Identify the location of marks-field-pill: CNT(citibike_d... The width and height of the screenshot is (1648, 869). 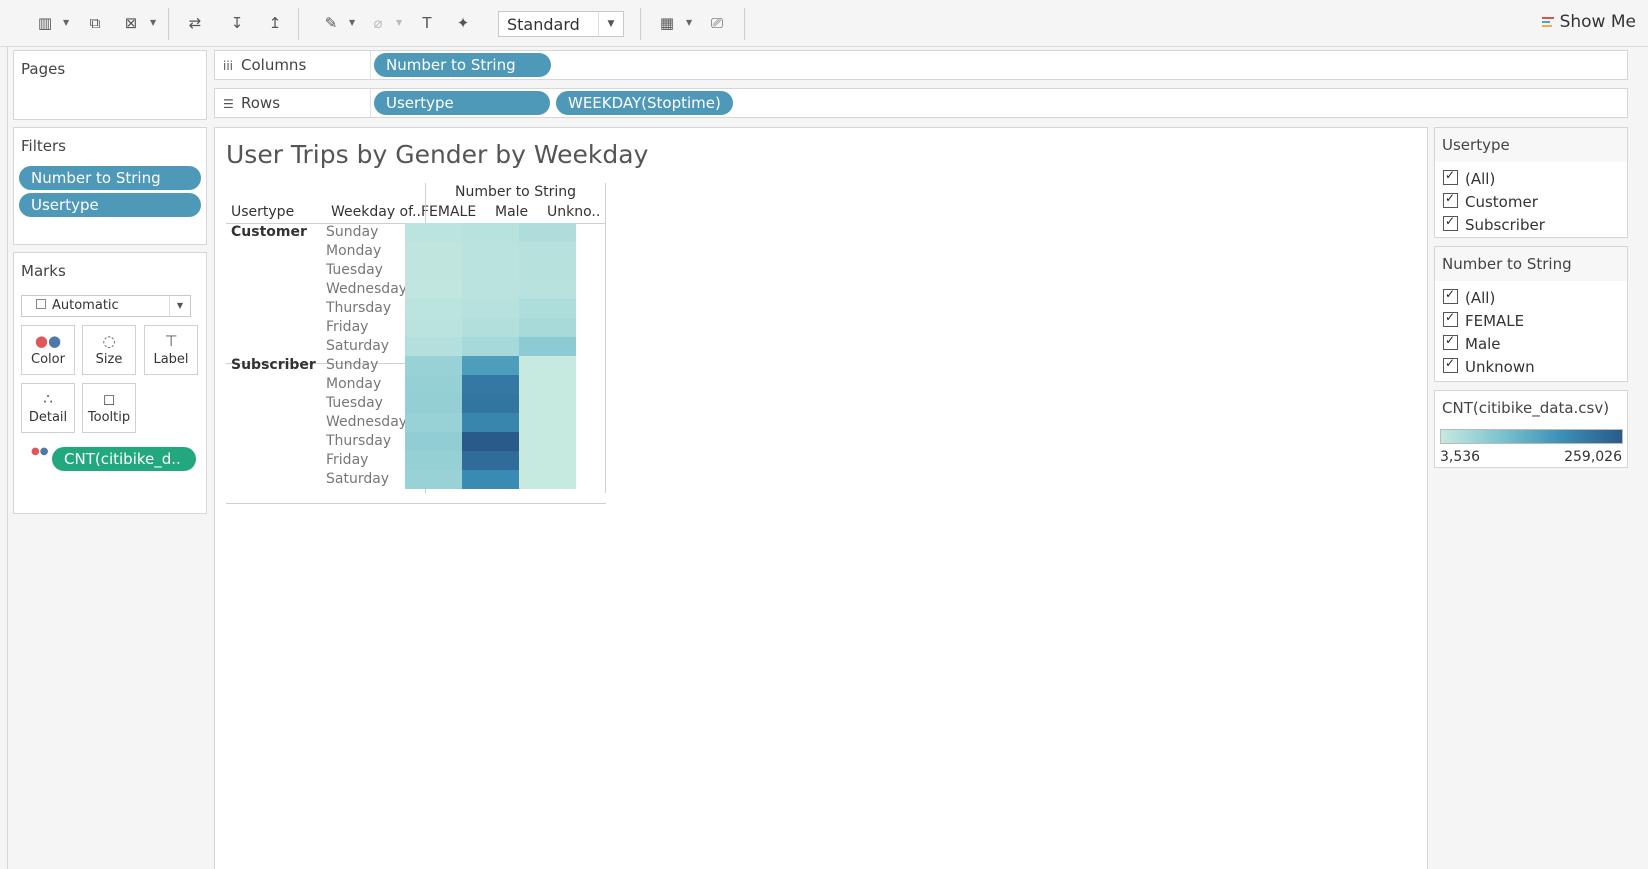
(124, 459).